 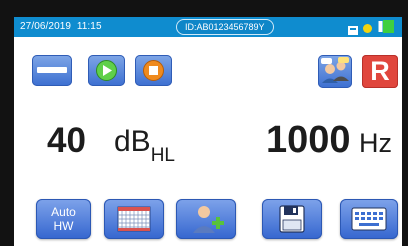 I want to click on add-patient-icon, so click(x=208, y=219).